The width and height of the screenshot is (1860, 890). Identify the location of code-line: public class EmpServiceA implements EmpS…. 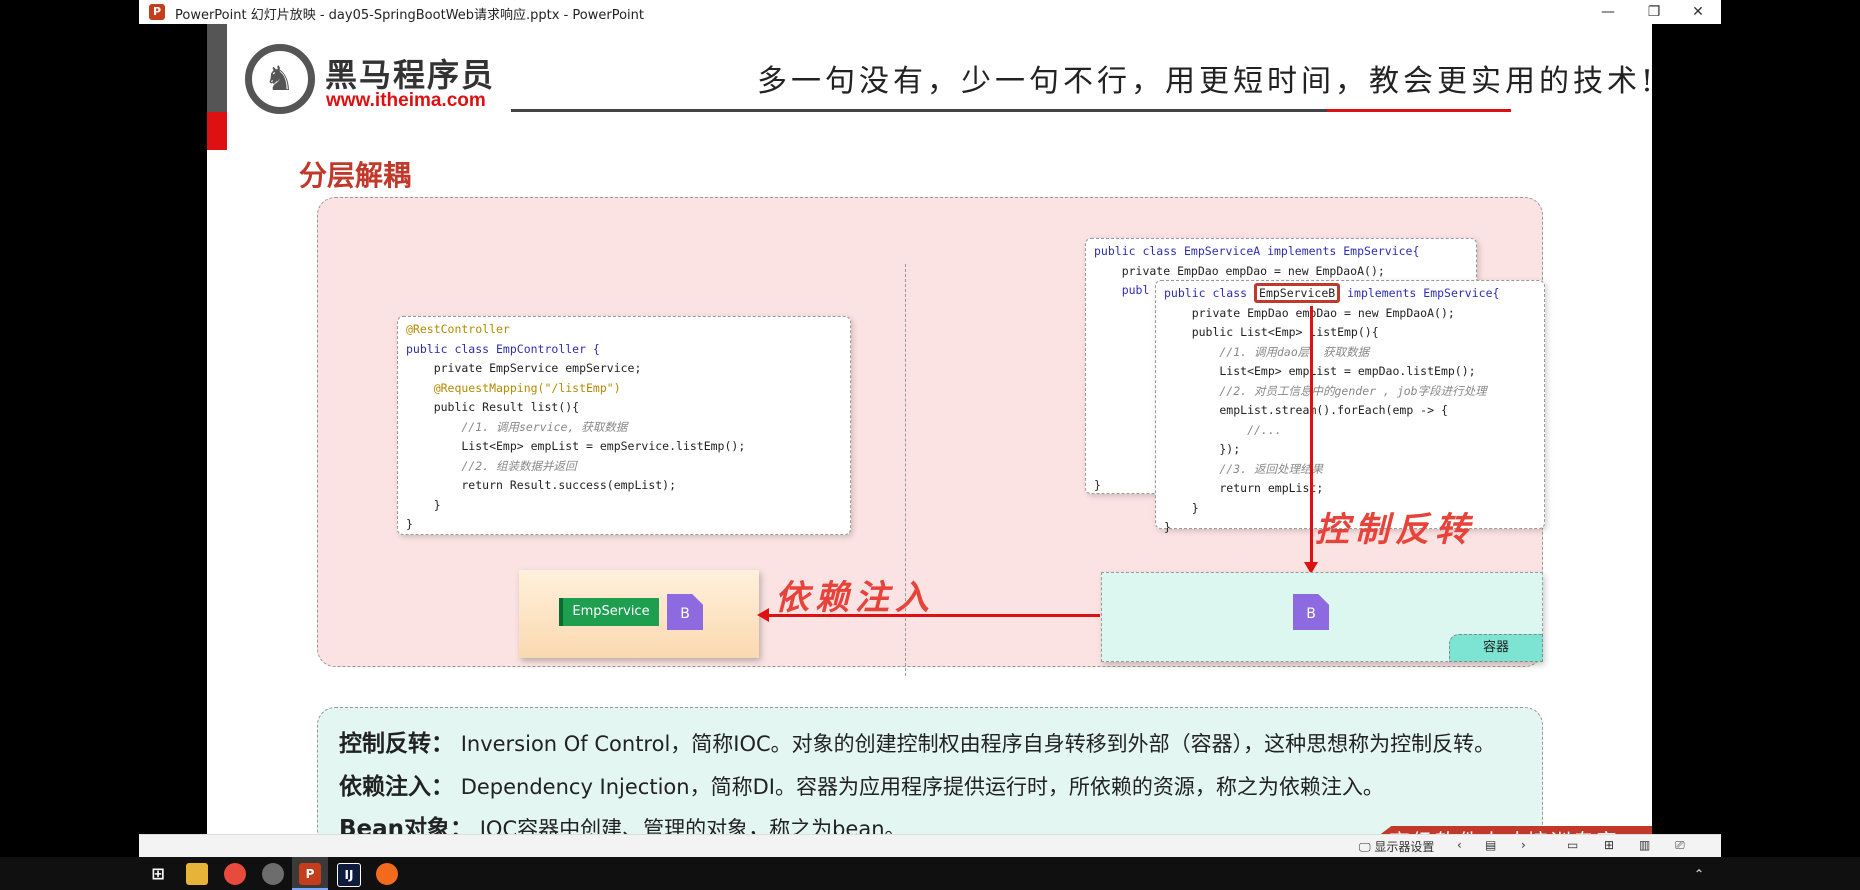
(1257, 251).